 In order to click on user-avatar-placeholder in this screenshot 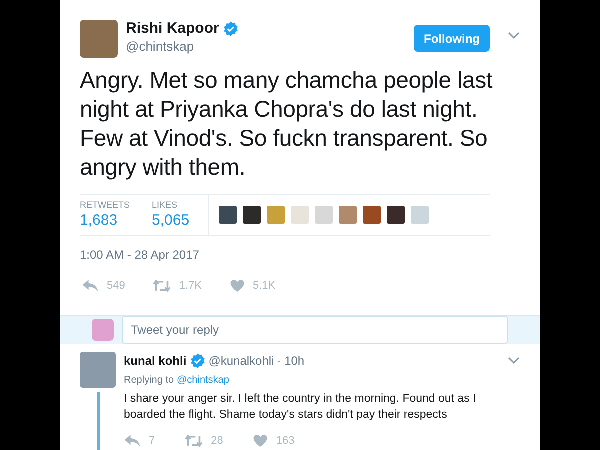, I will do `click(103, 329)`.